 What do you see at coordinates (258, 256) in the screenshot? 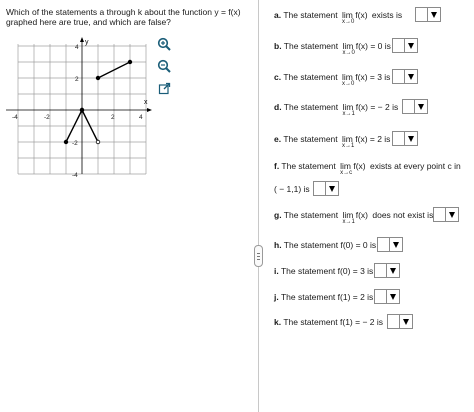
I see `pane-resize-handle` at bounding box center [258, 256].